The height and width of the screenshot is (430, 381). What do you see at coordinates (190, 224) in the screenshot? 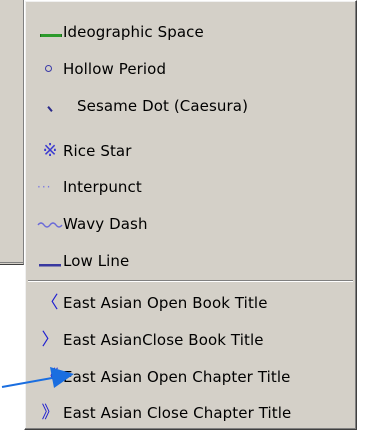
I see `menu-item-wavy-dash: Wavy Dash` at bounding box center [190, 224].